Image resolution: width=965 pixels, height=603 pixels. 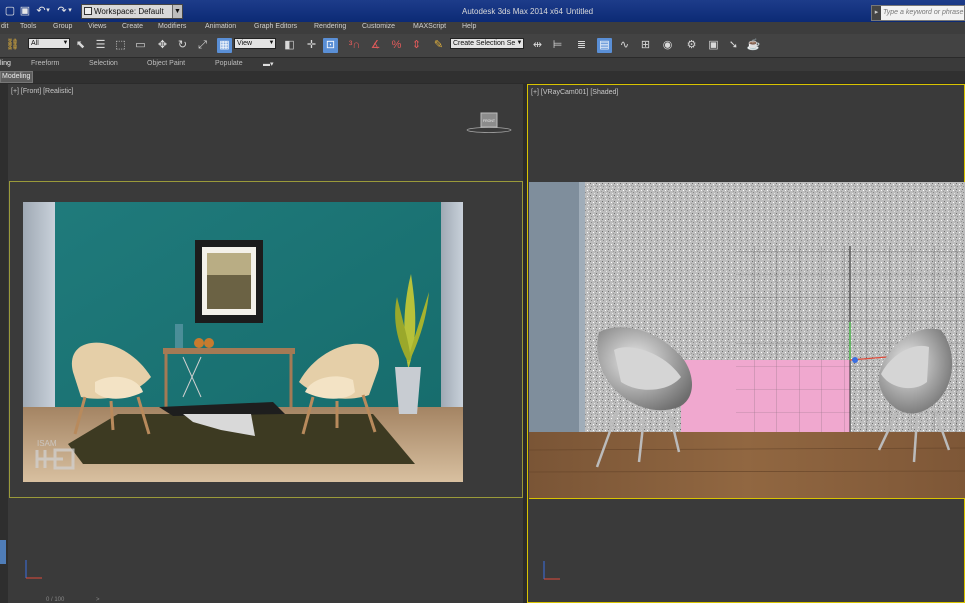 What do you see at coordinates (49, 43) in the screenshot?
I see `selection-filter-dropdown: All ▼` at bounding box center [49, 43].